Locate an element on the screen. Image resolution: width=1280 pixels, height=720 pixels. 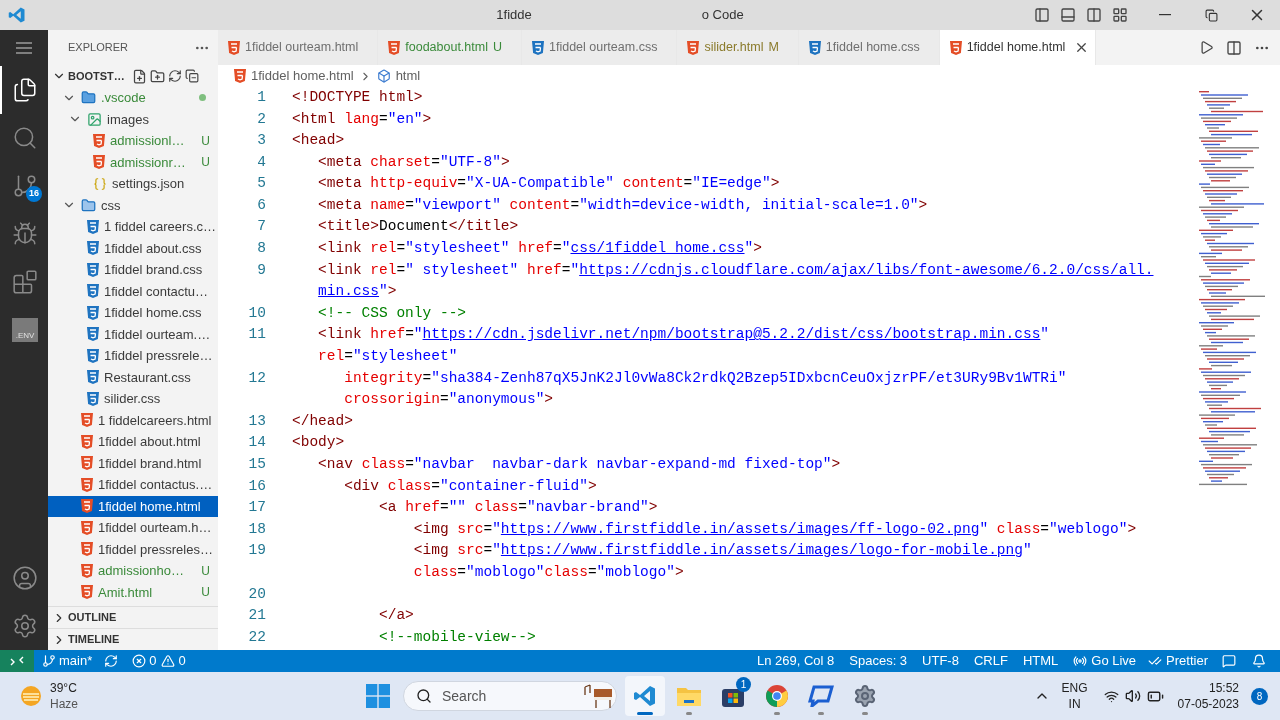
panel-label: TIMELINE is located at coordinates (94, 640).